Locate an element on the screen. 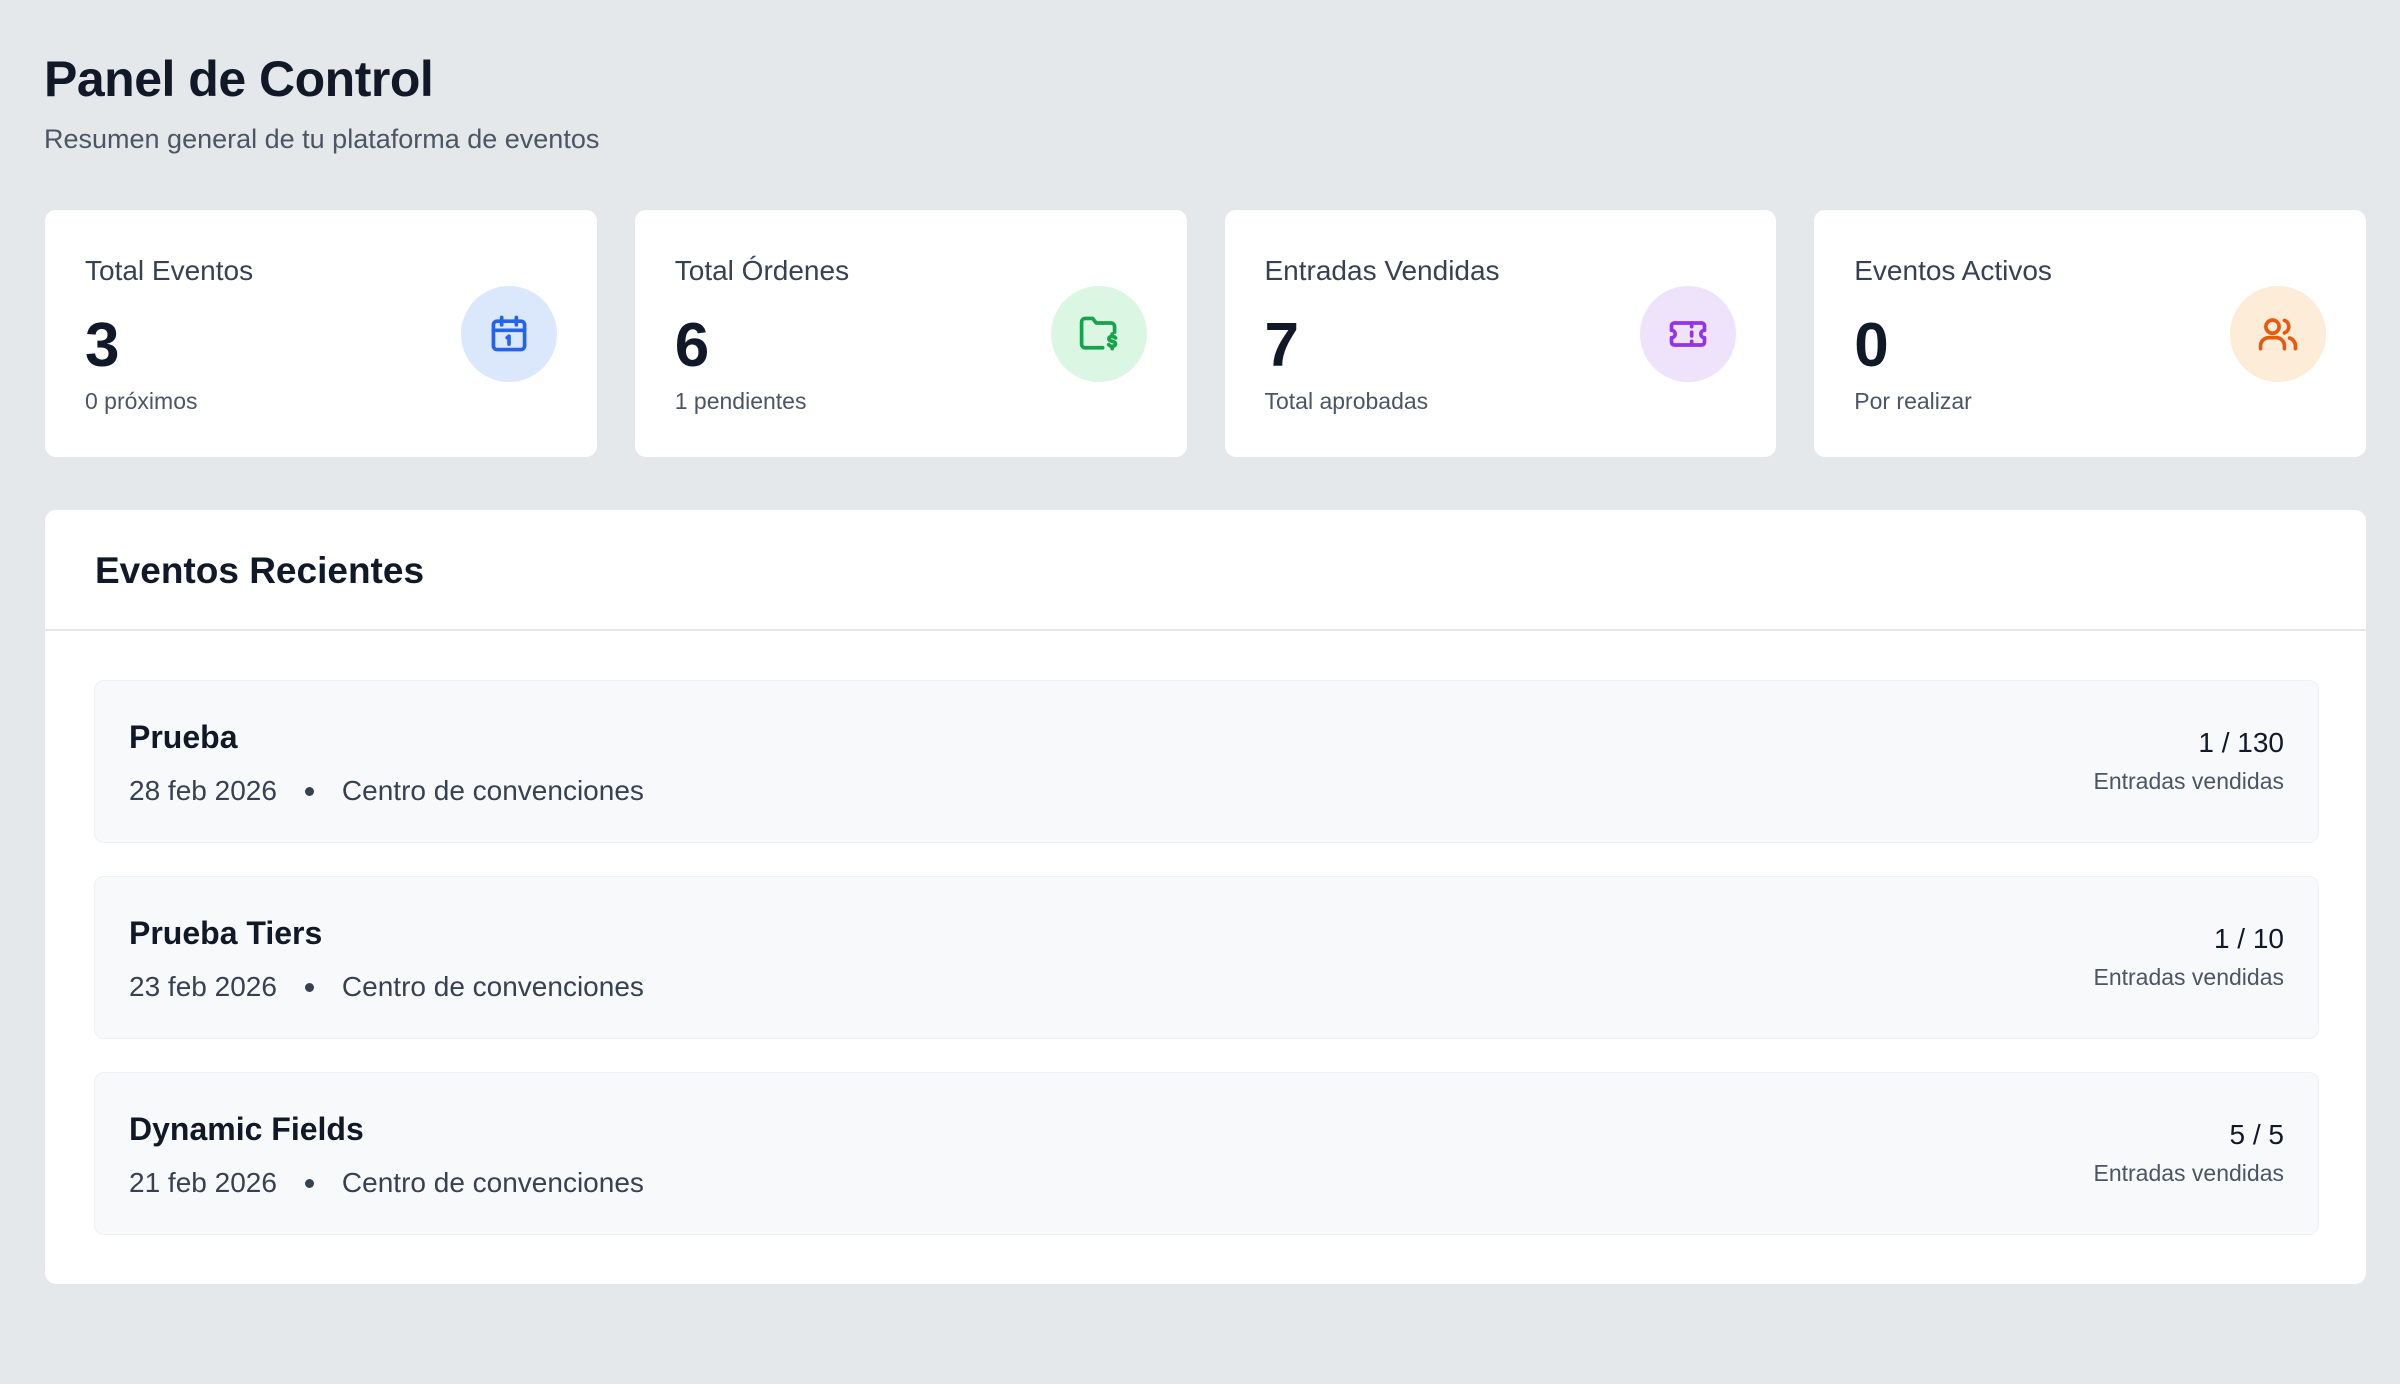 The width and height of the screenshot is (2400, 1384). stat-label: Total Eventos is located at coordinates (169, 270).